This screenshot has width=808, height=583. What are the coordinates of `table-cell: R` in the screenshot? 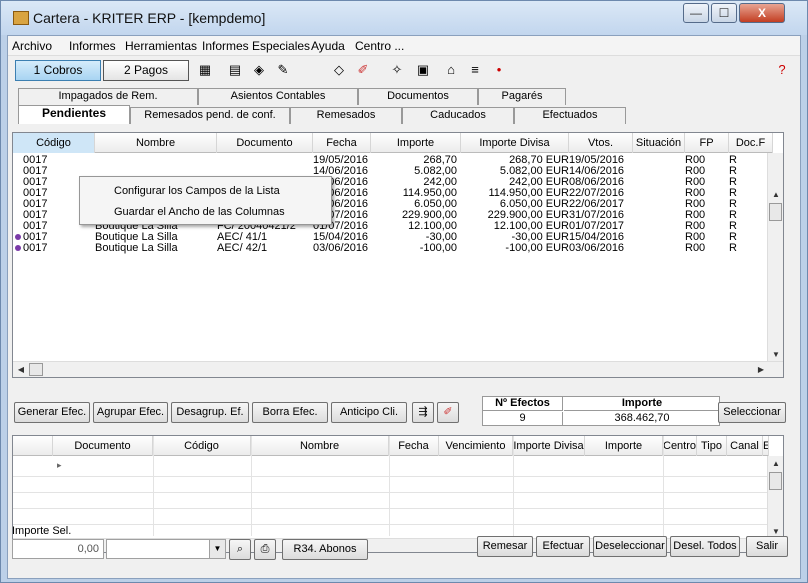 It's located at (733, 160).